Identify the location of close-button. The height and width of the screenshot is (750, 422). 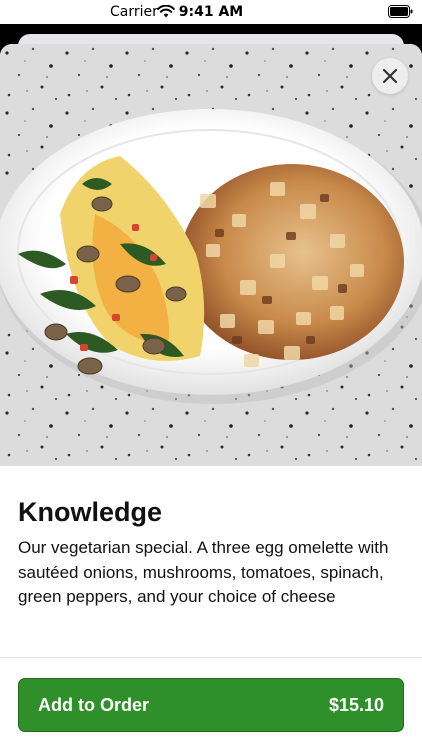
(390, 76).